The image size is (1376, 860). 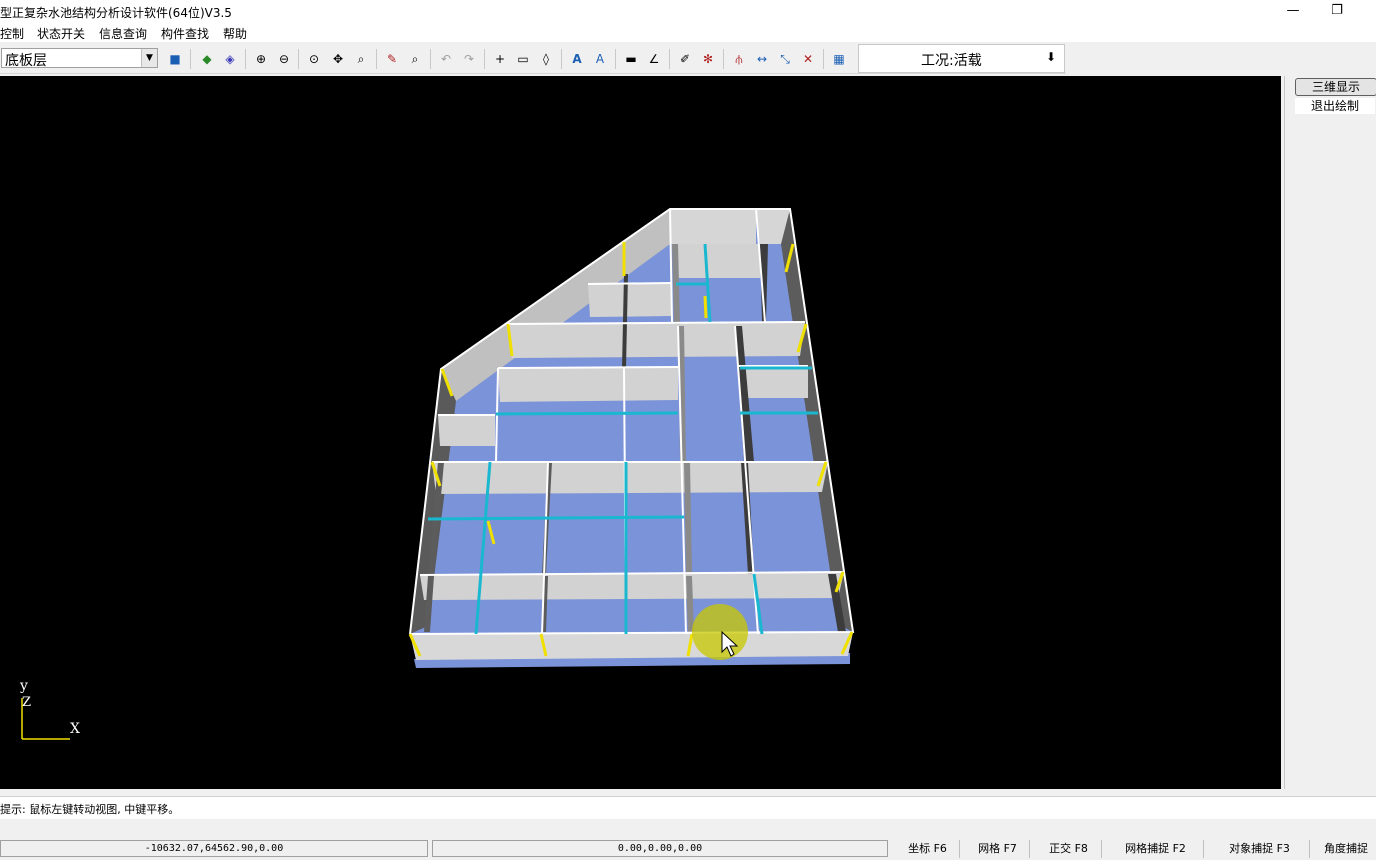 What do you see at coordinates (314, 59) in the screenshot?
I see `zoom-window-icon: ⊙` at bounding box center [314, 59].